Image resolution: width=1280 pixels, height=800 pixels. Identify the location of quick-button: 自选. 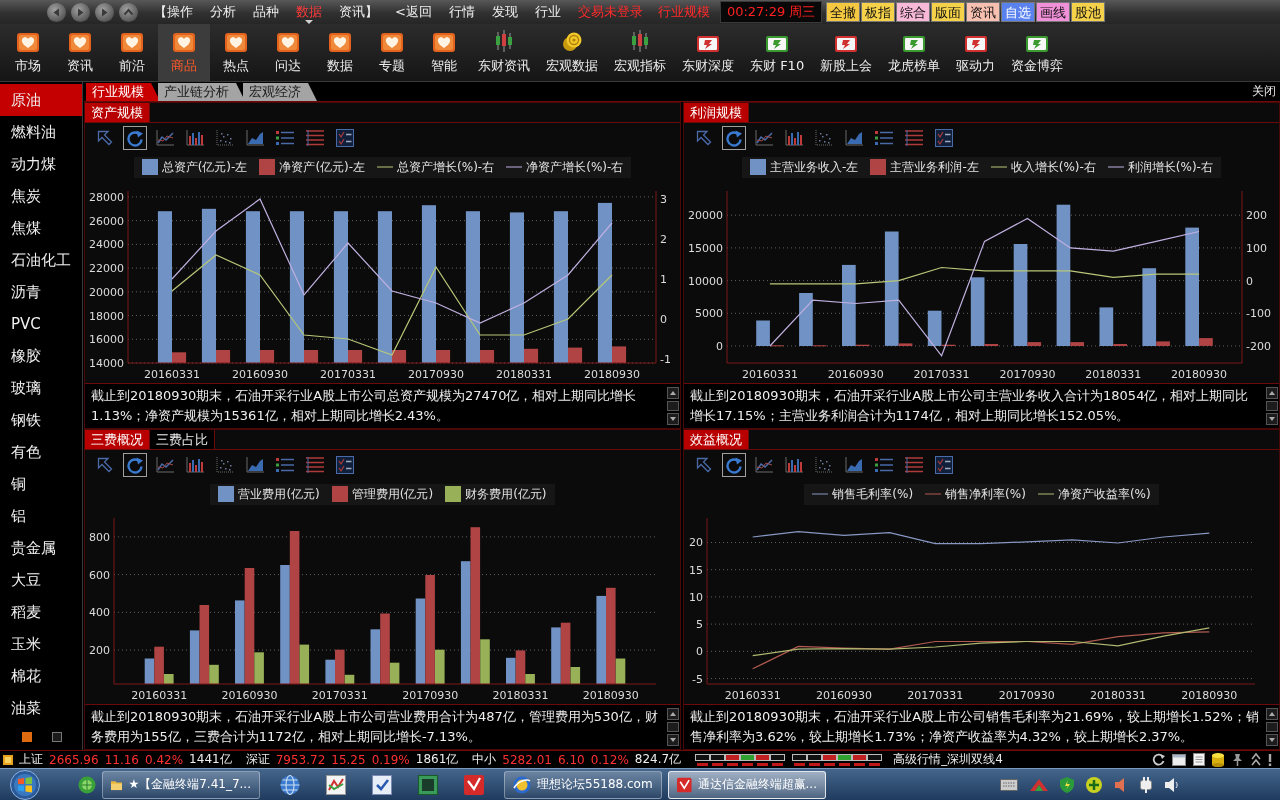
(1018, 12).